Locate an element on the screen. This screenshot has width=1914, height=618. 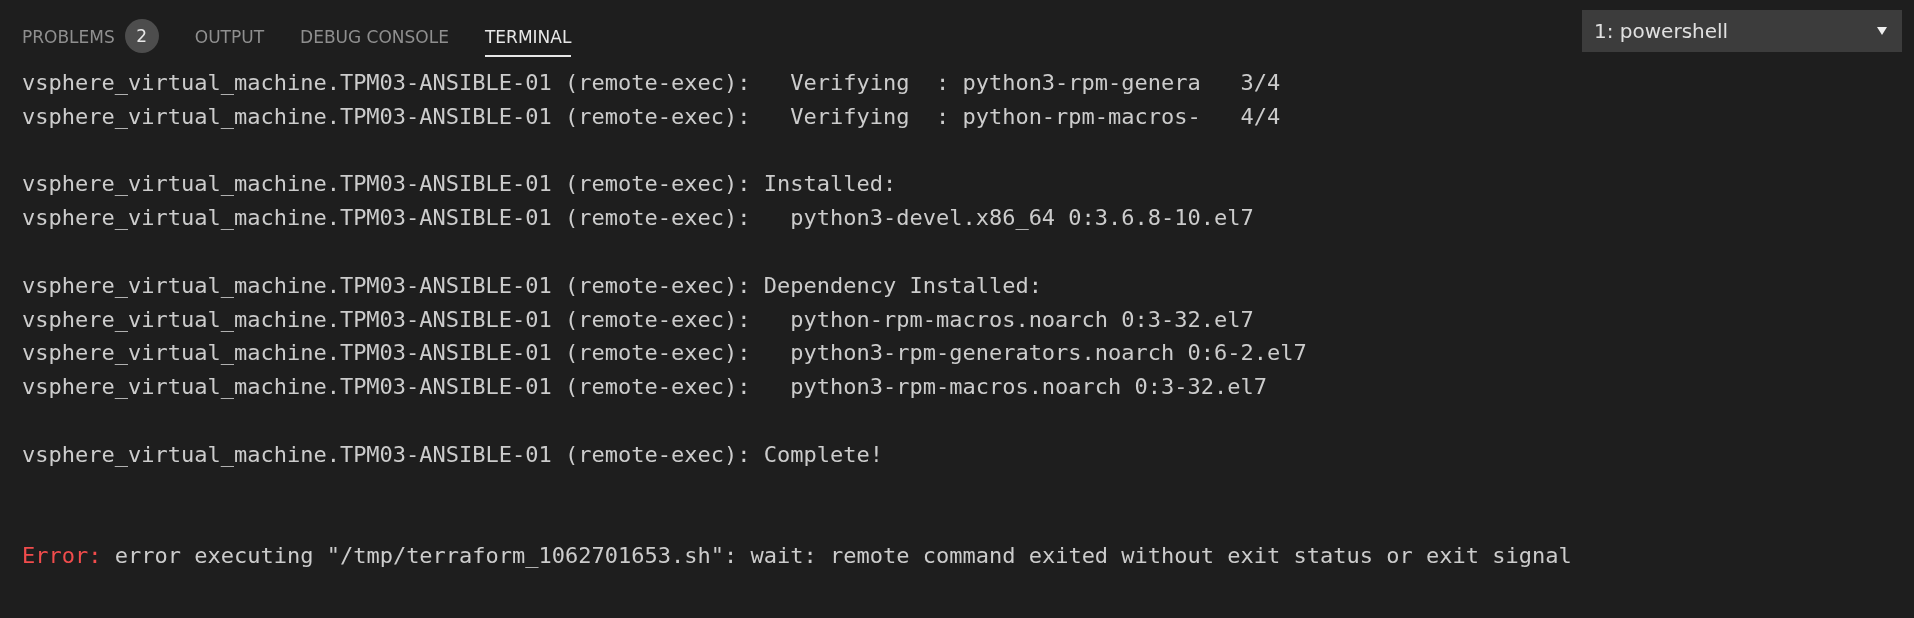
panel-tab: PROBLEMS is located at coordinates (68, 38).